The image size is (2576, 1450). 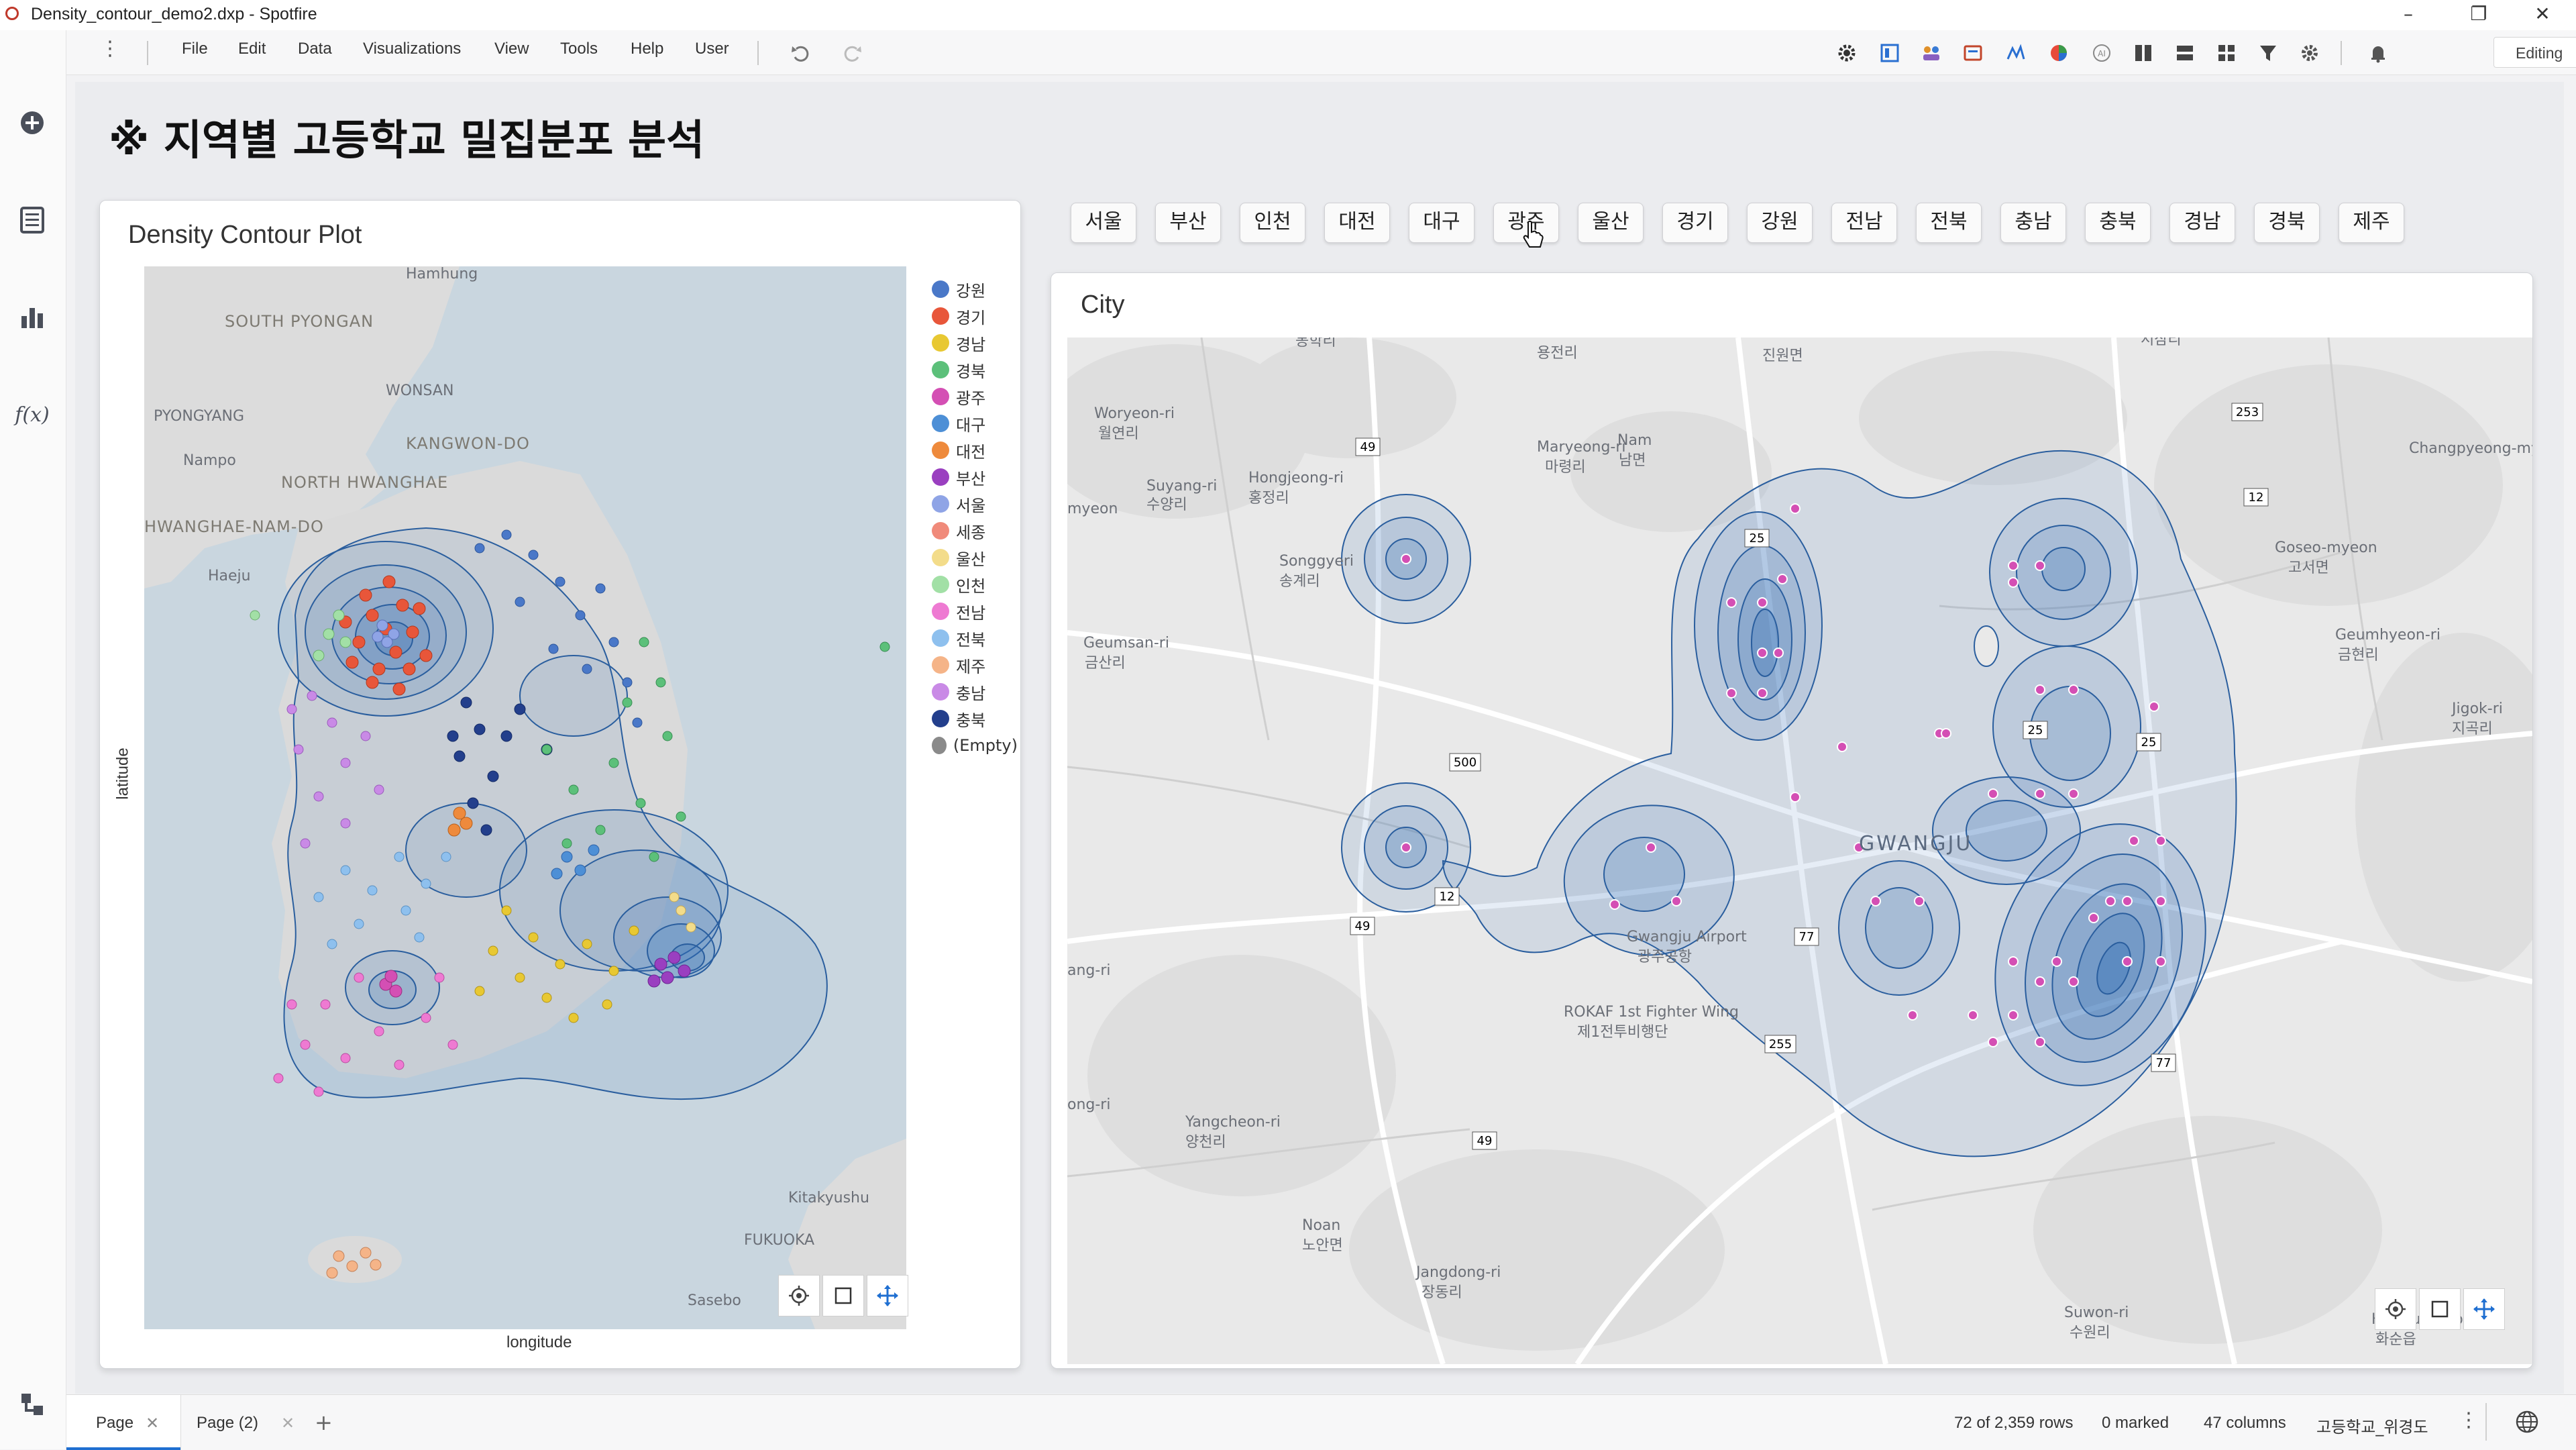 I want to click on legend-item: 인천, so click(x=975, y=584).